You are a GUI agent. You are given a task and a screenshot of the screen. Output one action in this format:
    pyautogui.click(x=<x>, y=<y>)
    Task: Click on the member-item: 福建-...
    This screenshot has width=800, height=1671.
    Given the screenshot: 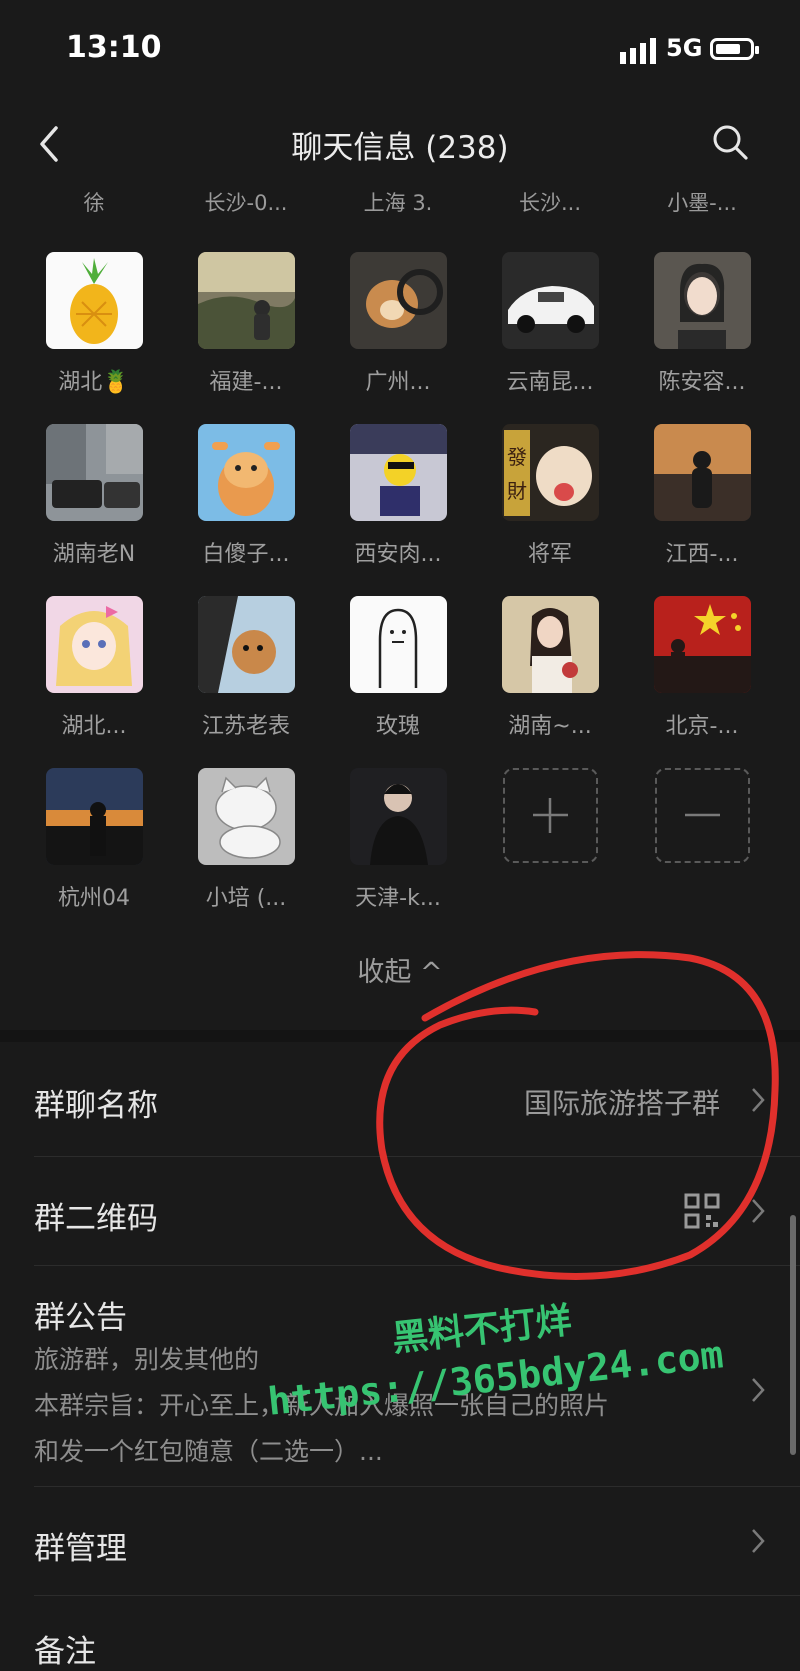 What is the action you would take?
    pyautogui.click(x=246, y=332)
    